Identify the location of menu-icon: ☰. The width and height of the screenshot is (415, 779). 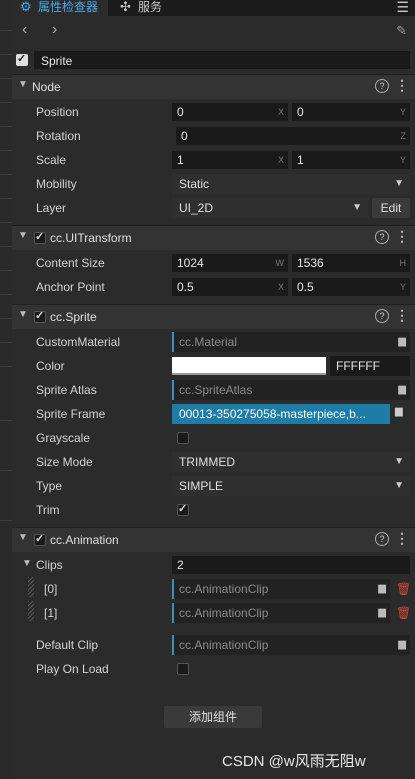
(402, 8).